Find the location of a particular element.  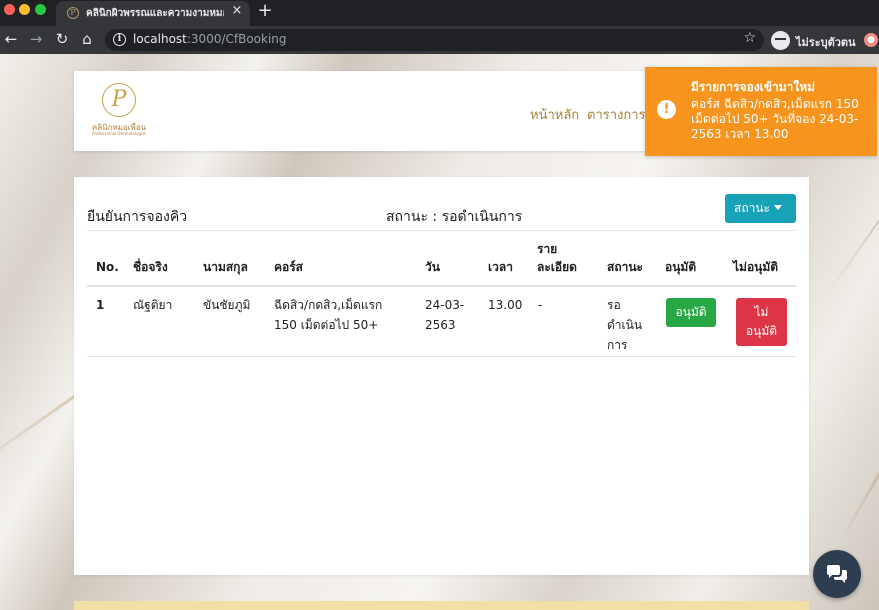

row-date: 24-03- 2563 is located at coordinates (444, 315).